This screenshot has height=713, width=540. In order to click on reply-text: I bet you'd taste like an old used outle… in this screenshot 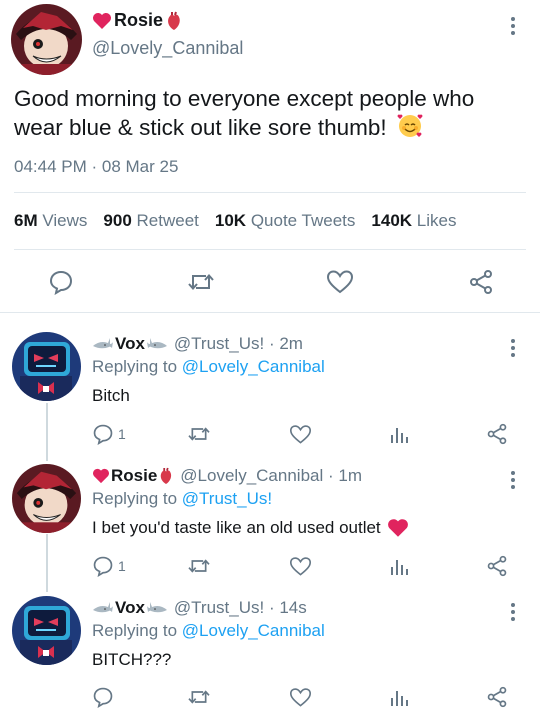, I will do `click(236, 527)`.